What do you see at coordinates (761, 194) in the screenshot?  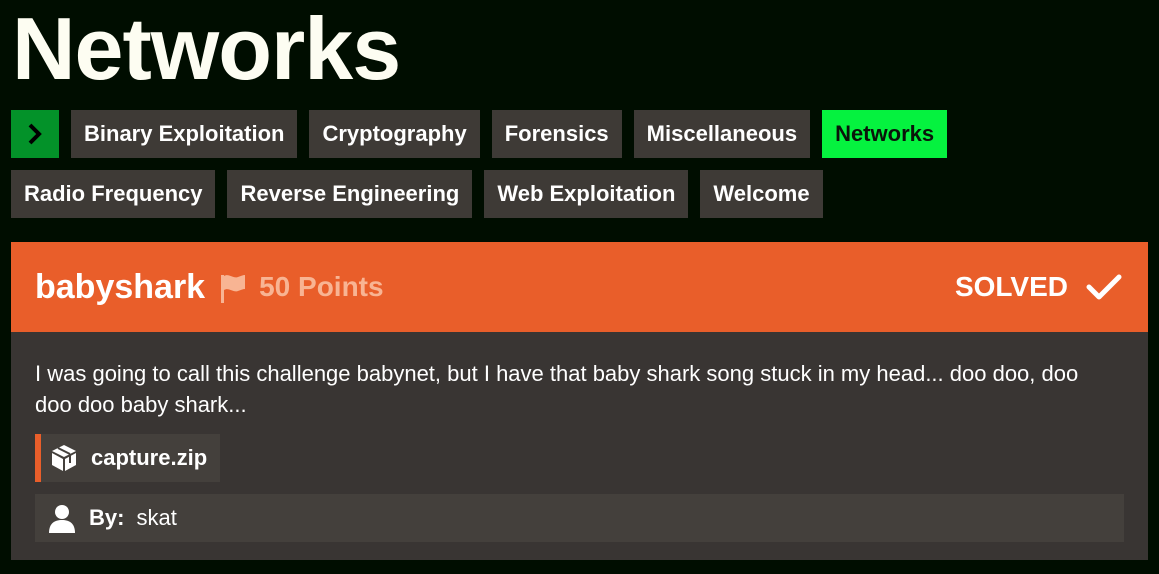 I see `category-welcome: Welcome` at bounding box center [761, 194].